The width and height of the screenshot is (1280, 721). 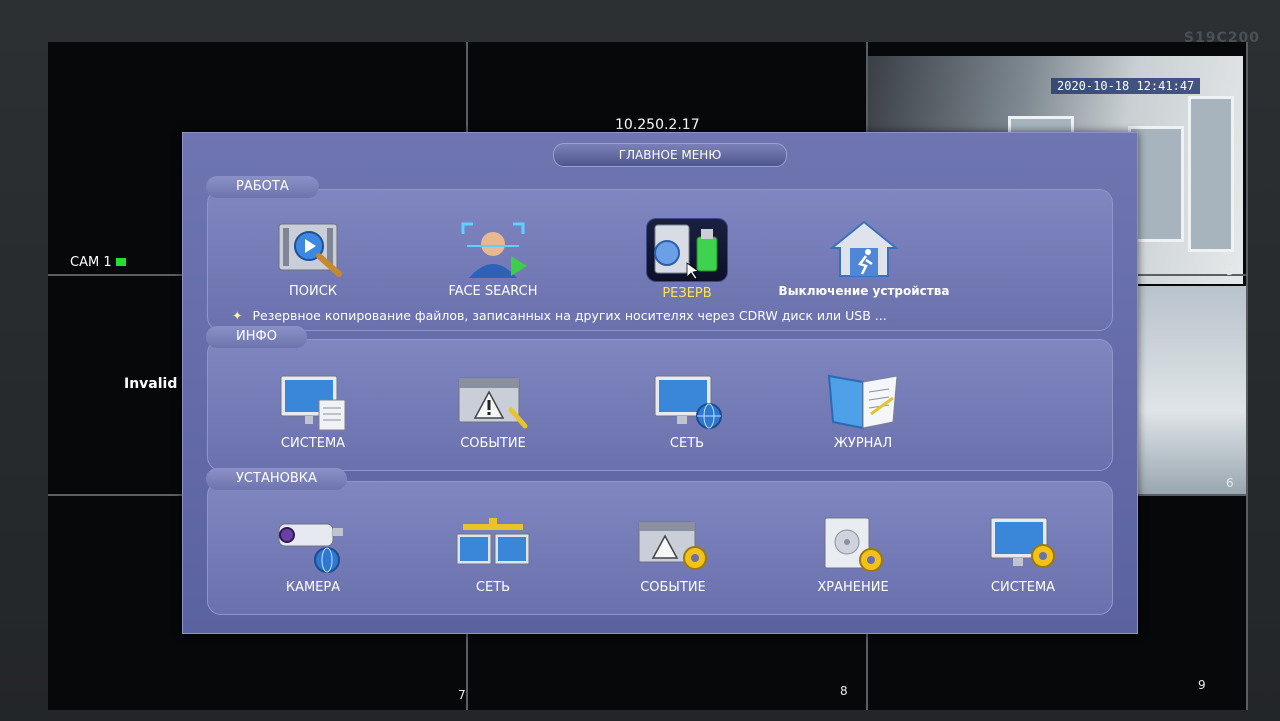 I want to click on record-indicator-icon, so click(x=120, y=262).